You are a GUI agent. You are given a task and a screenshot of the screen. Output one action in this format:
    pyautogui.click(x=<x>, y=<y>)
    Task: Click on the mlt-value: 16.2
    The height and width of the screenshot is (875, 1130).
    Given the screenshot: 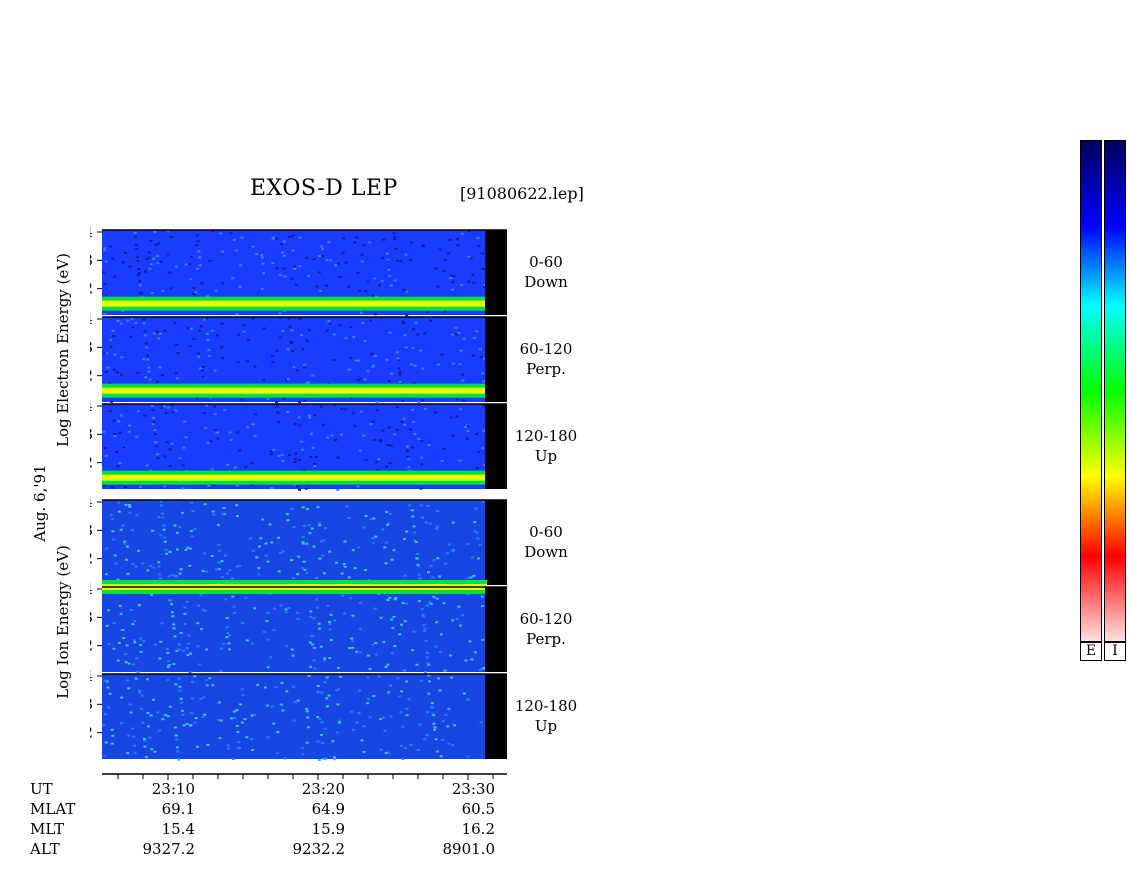 What is the action you would take?
    pyautogui.click(x=478, y=829)
    